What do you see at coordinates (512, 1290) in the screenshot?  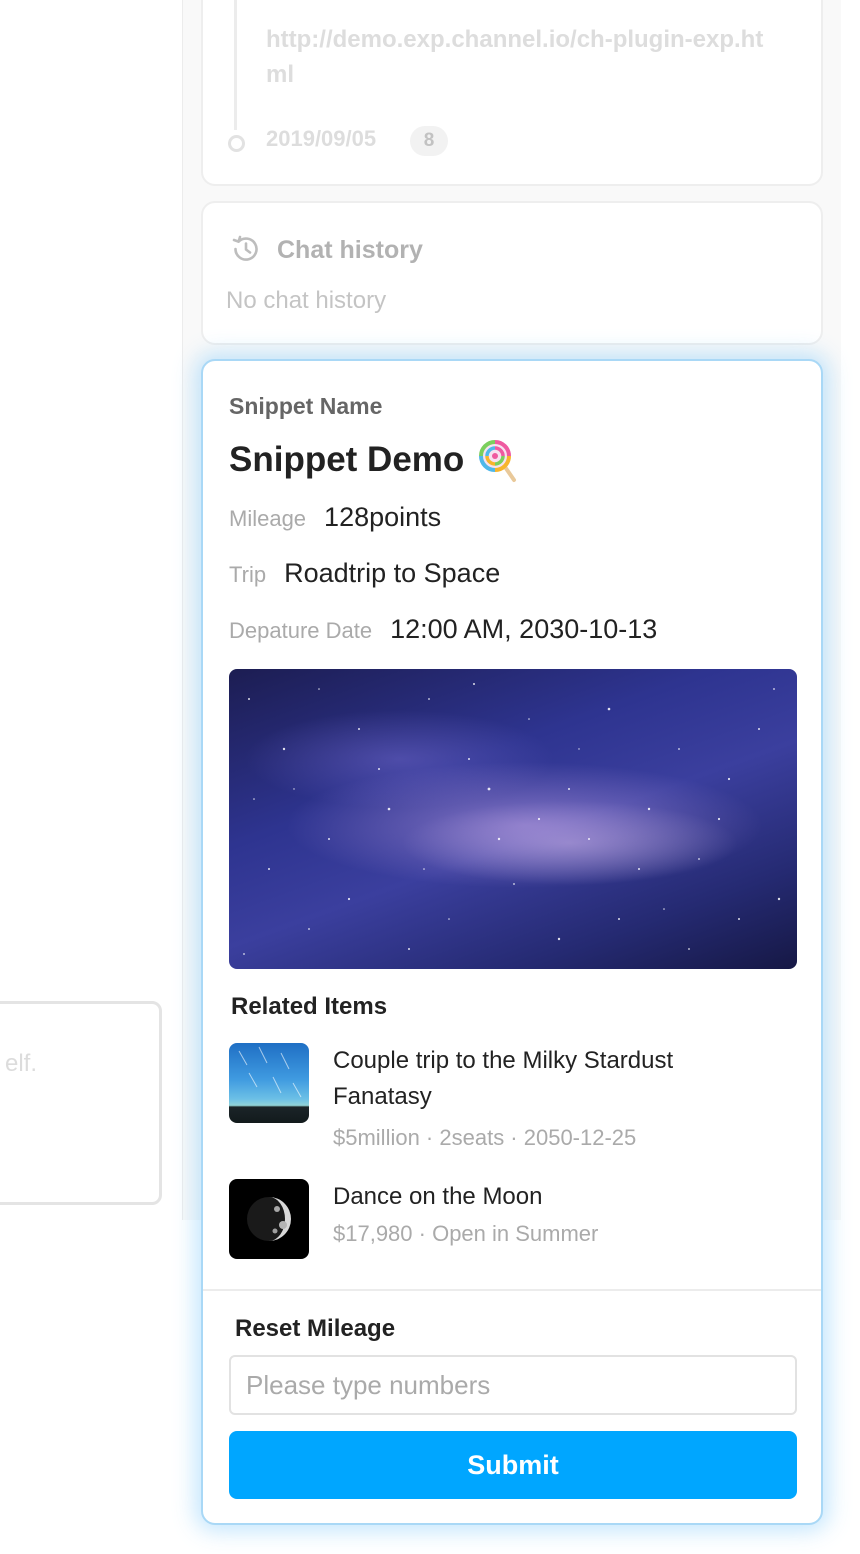 I see `section-divider` at bounding box center [512, 1290].